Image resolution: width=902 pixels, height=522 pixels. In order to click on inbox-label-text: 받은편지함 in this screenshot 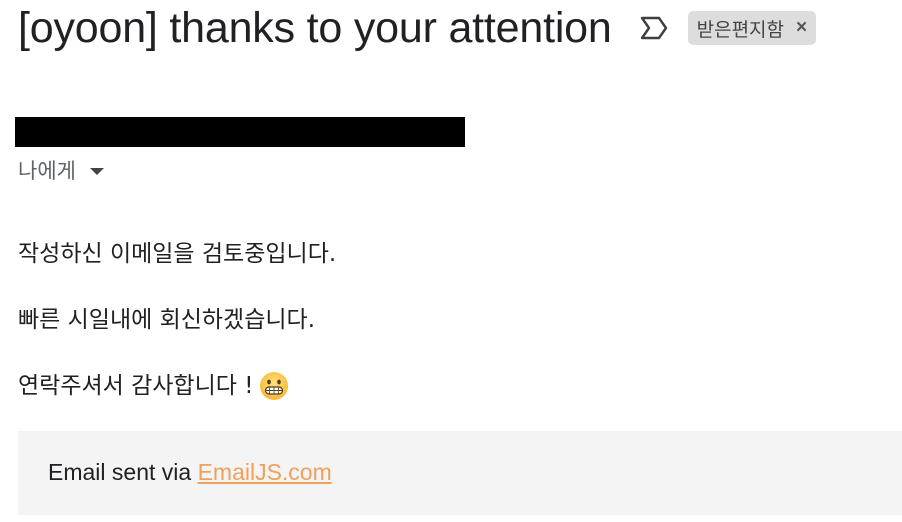, I will do `click(740, 29)`.